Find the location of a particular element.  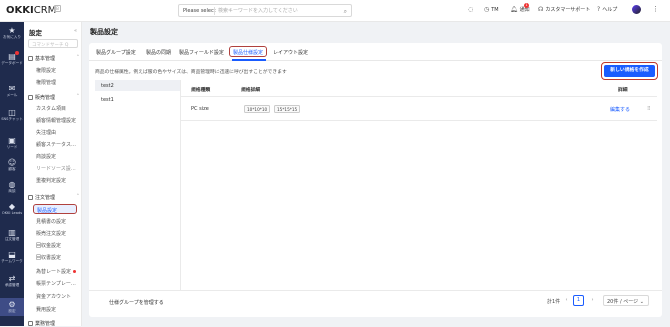

orders-group-icon is located at coordinates (30, 197).